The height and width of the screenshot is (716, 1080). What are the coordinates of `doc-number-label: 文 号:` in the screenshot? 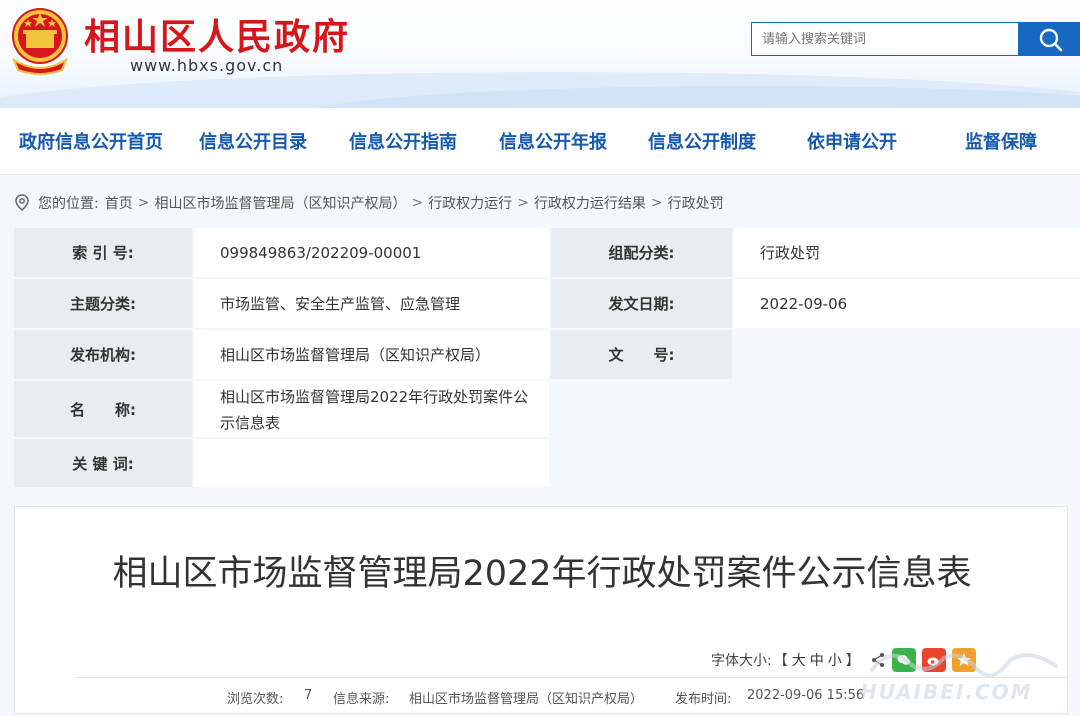 It's located at (641, 354).